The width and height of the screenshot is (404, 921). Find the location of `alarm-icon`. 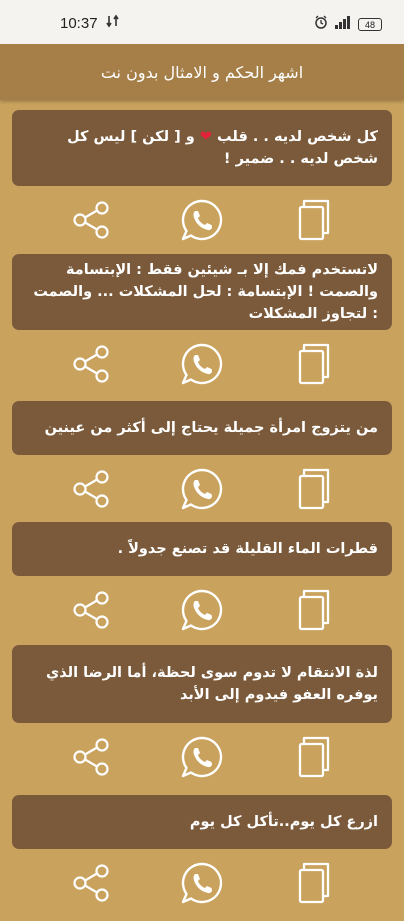

alarm-icon is located at coordinates (321, 24).